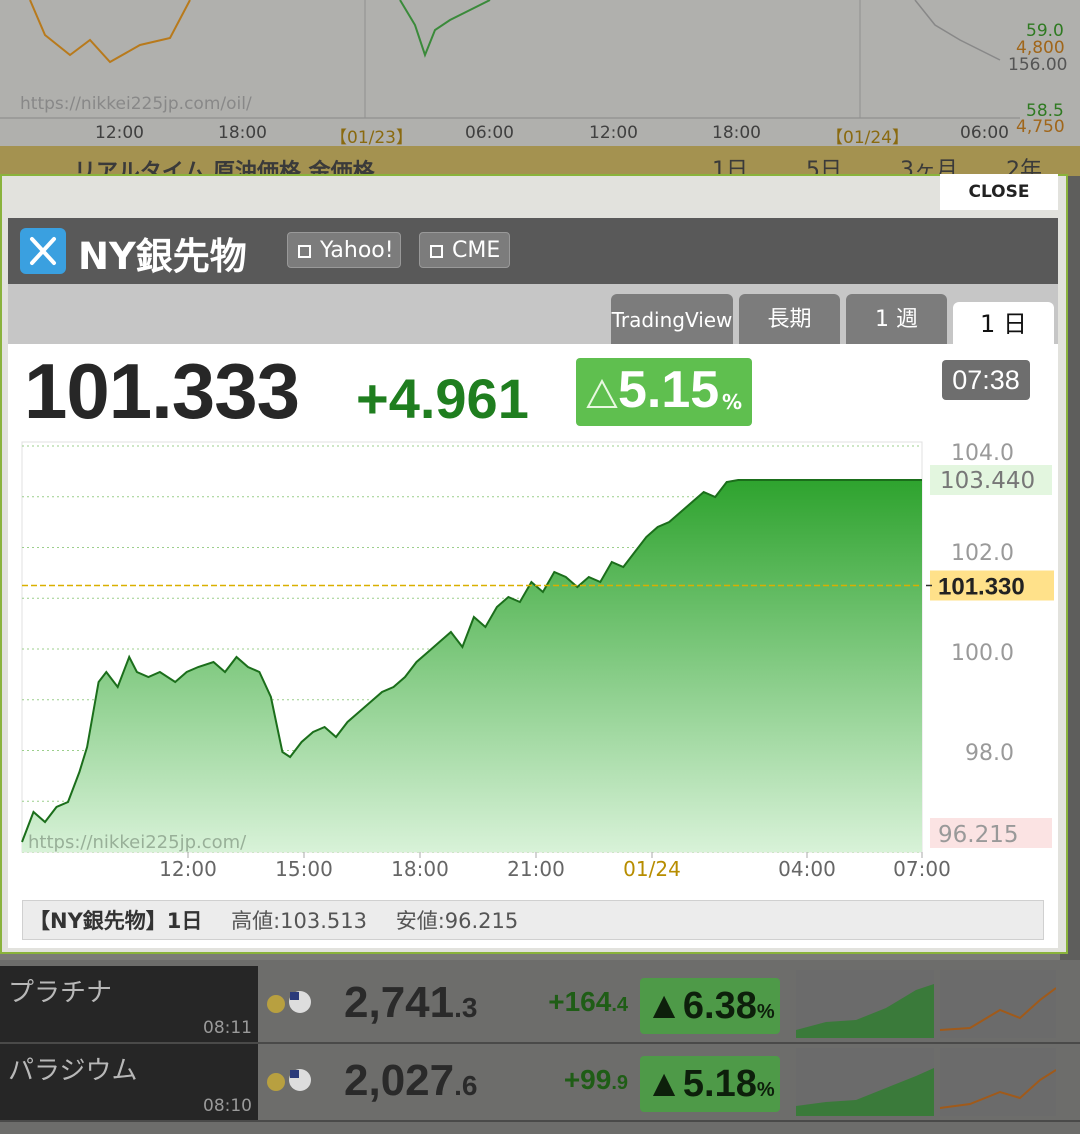 This screenshot has height=1134, width=1080. What do you see at coordinates (989, 753) in the screenshot?
I see `y-tick-label: 98.0` at bounding box center [989, 753].